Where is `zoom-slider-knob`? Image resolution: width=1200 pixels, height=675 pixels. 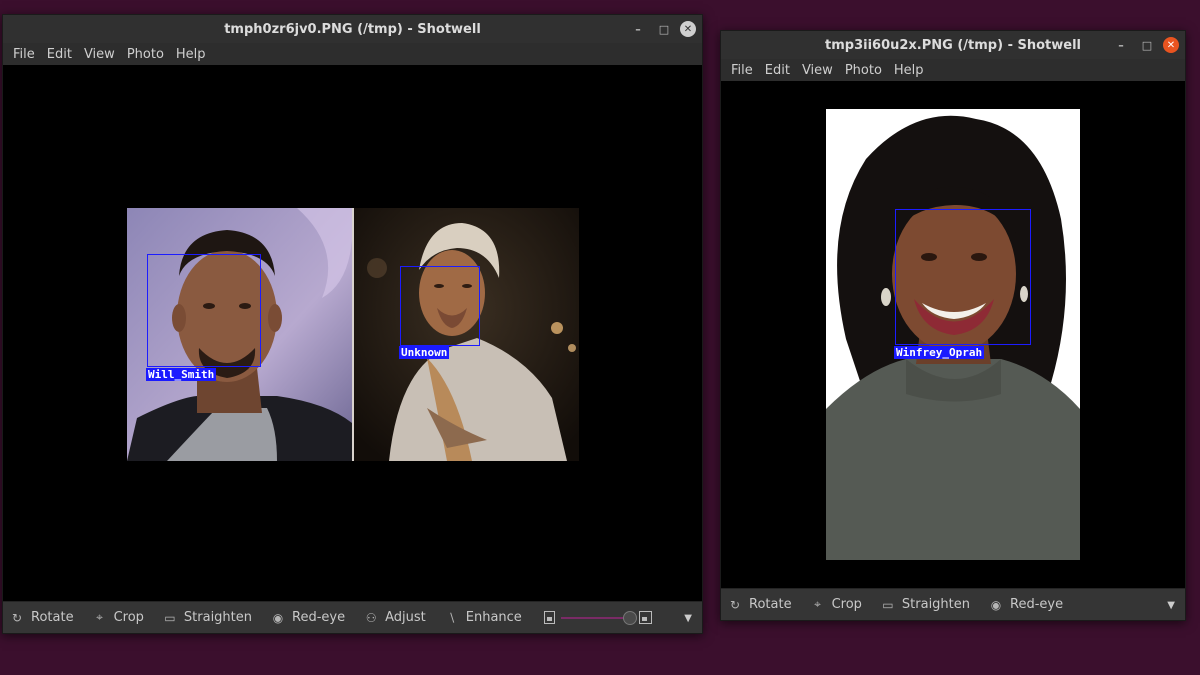
zoom-slider-knob is located at coordinates (629, 617).